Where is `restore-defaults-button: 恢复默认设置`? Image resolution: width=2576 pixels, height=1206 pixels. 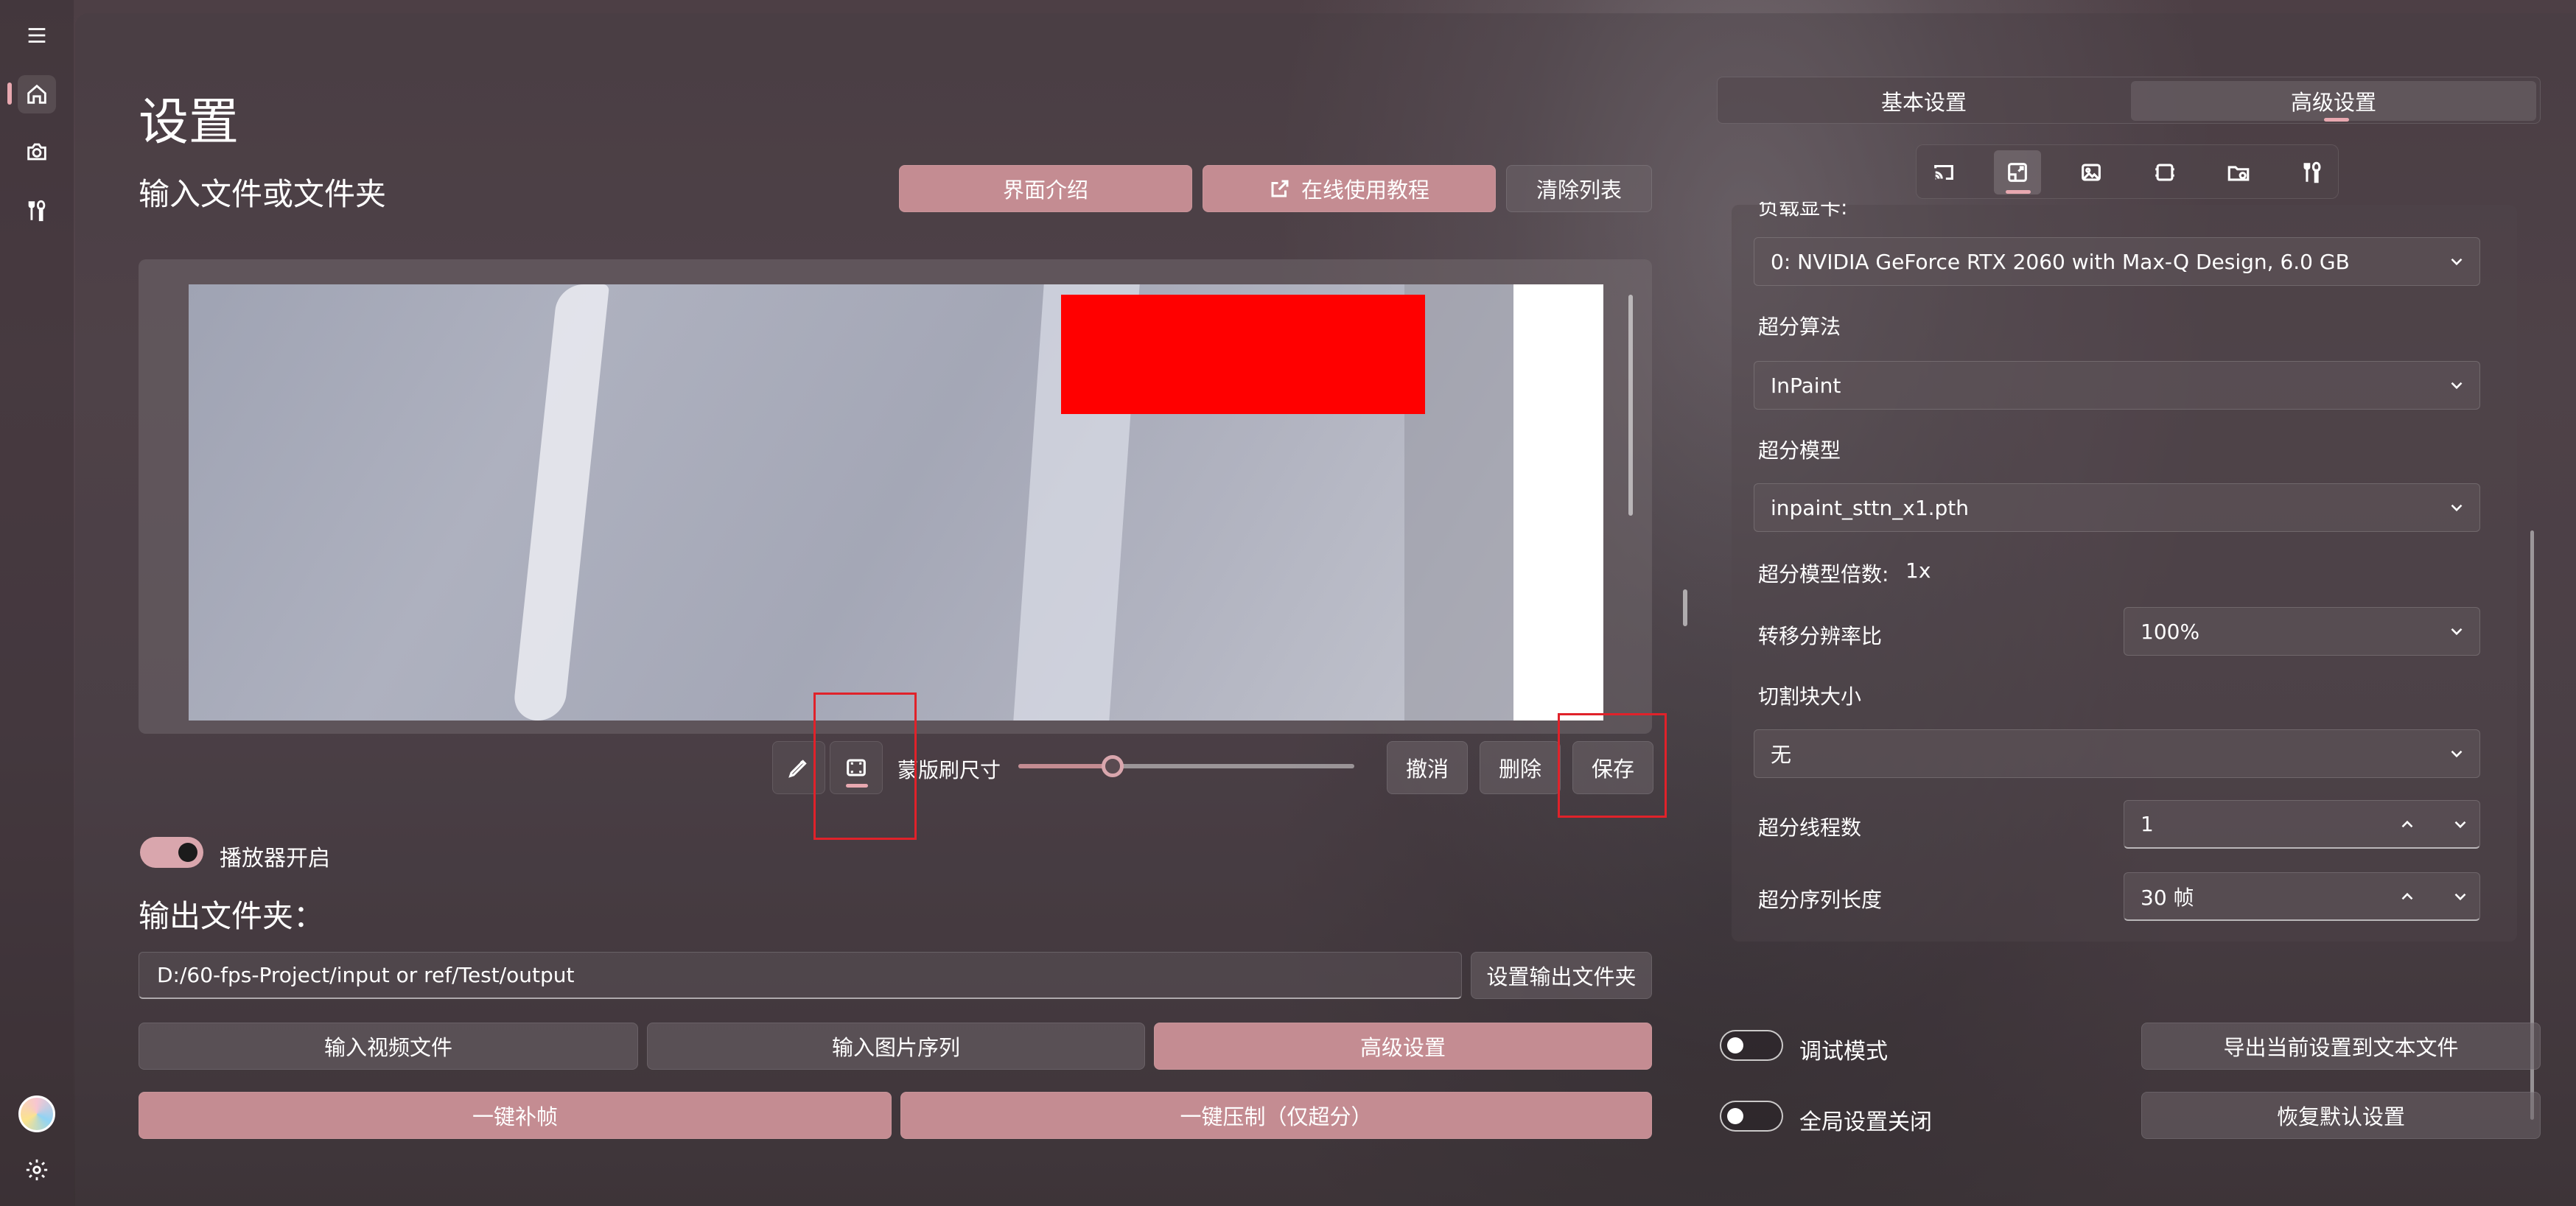 restore-defaults-button: 恢复默认设置 is located at coordinates (2341, 1115).